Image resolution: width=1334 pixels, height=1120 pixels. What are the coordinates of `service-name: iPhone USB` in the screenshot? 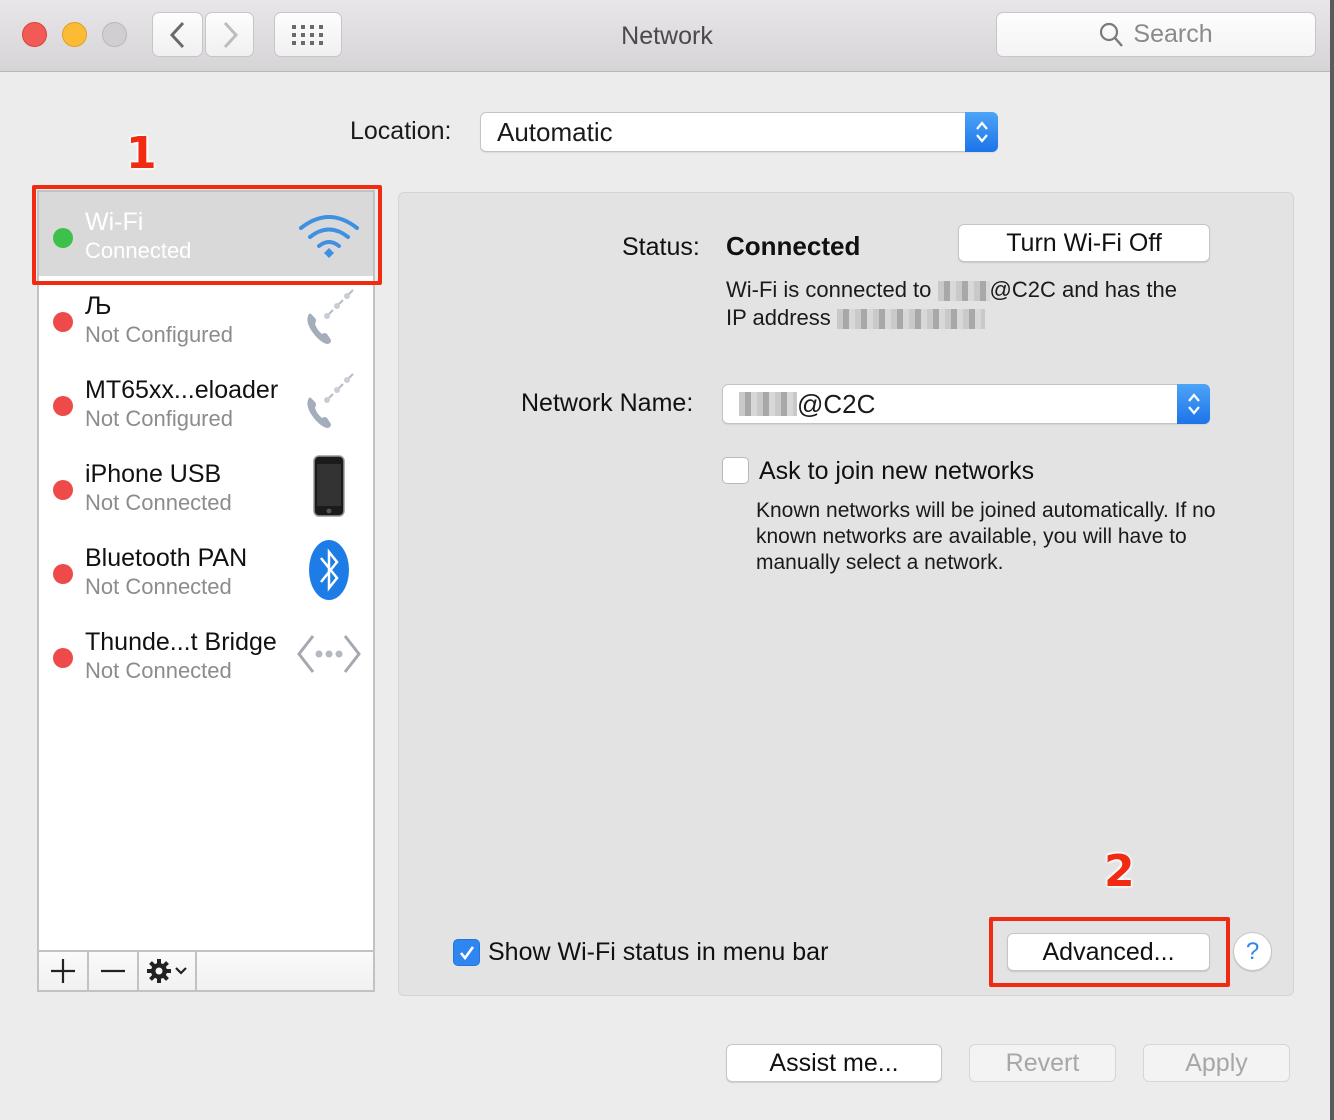 It's located at (153, 474).